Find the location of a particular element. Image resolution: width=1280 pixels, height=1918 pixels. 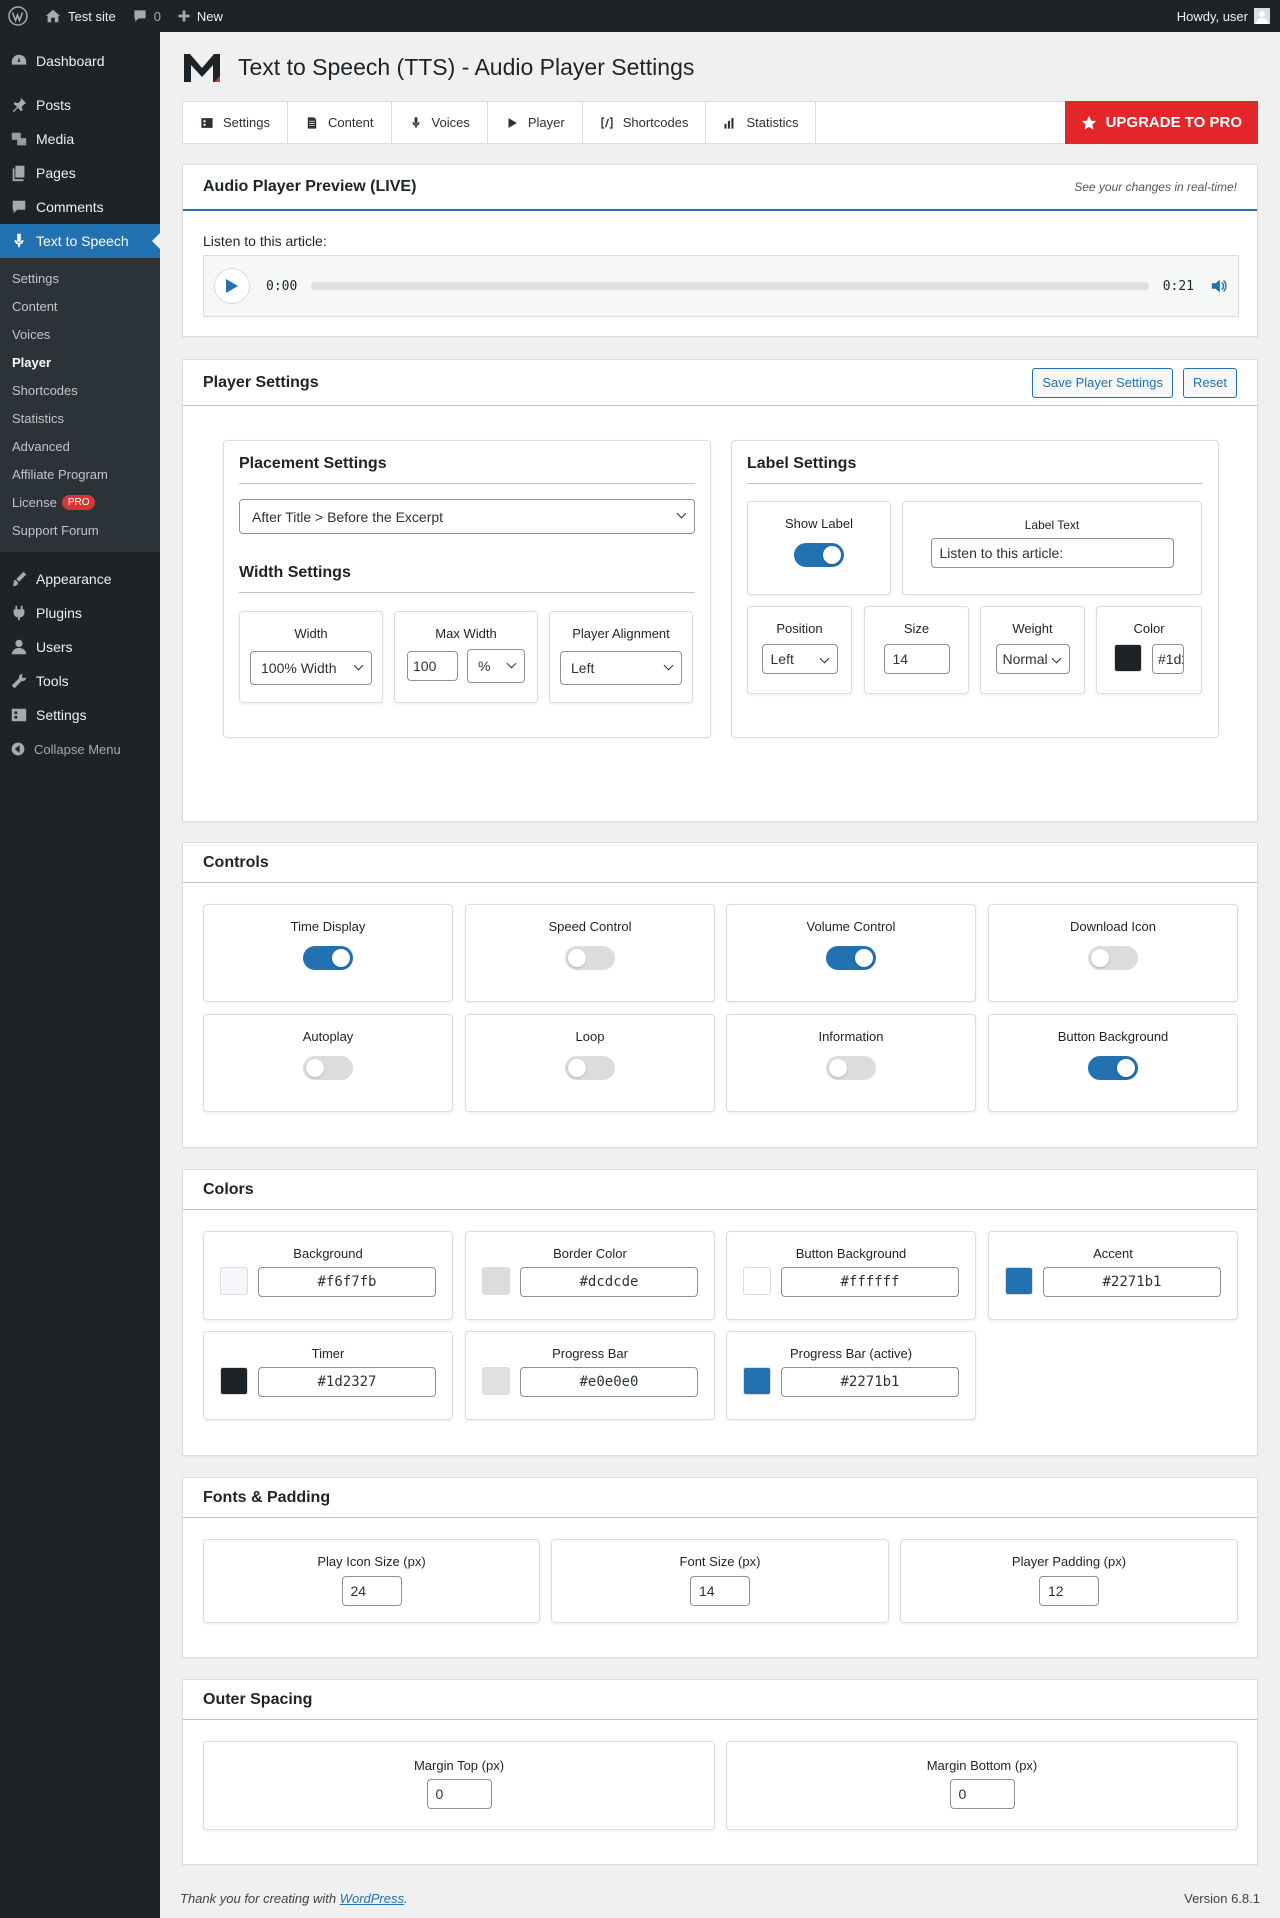

margin-bottom-input: 0 is located at coordinates (982, 1794).